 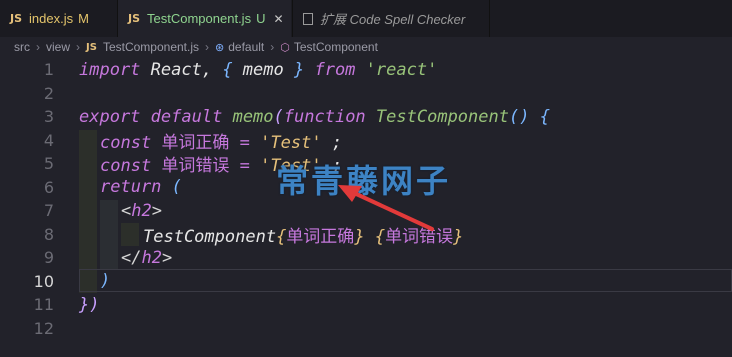 I want to click on annotation-arrow, so click(x=386, y=208).